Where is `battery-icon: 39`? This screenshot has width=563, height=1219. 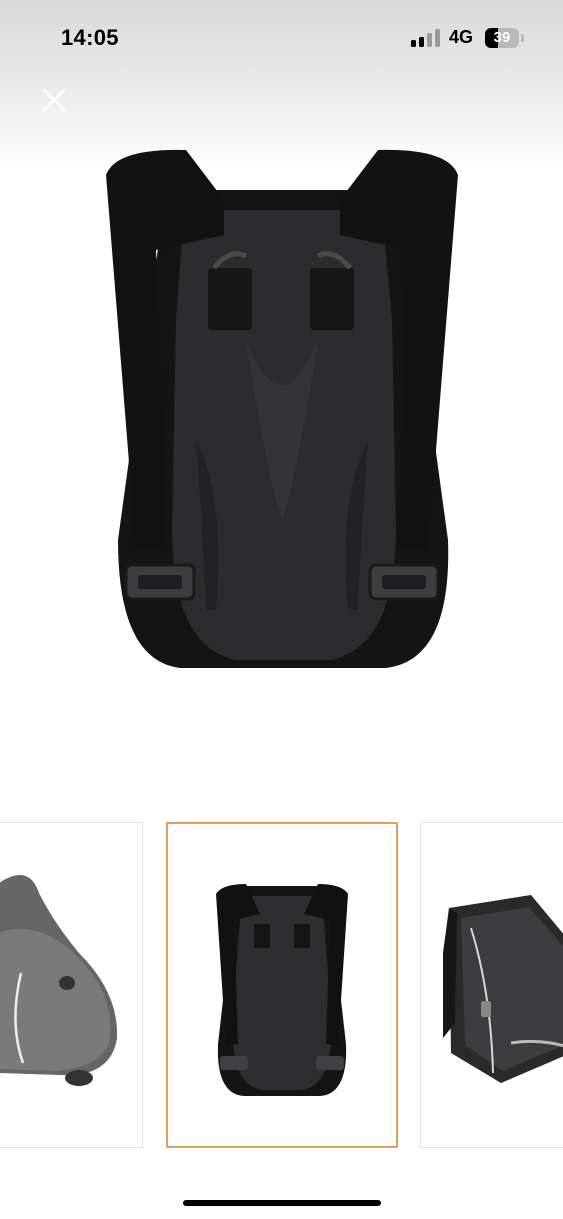 battery-icon: 39 is located at coordinates (502, 38).